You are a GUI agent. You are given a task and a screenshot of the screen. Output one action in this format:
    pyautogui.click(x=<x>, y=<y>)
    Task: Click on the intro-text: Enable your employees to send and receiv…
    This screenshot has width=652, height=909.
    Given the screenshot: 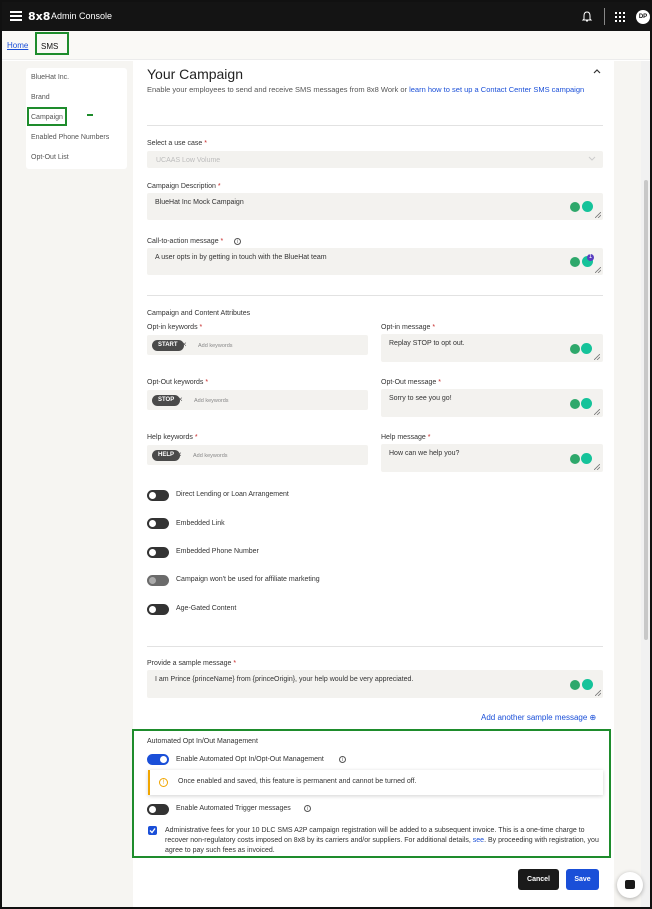 What is the action you would take?
    pyautogui.click(x=366, y=89)
    